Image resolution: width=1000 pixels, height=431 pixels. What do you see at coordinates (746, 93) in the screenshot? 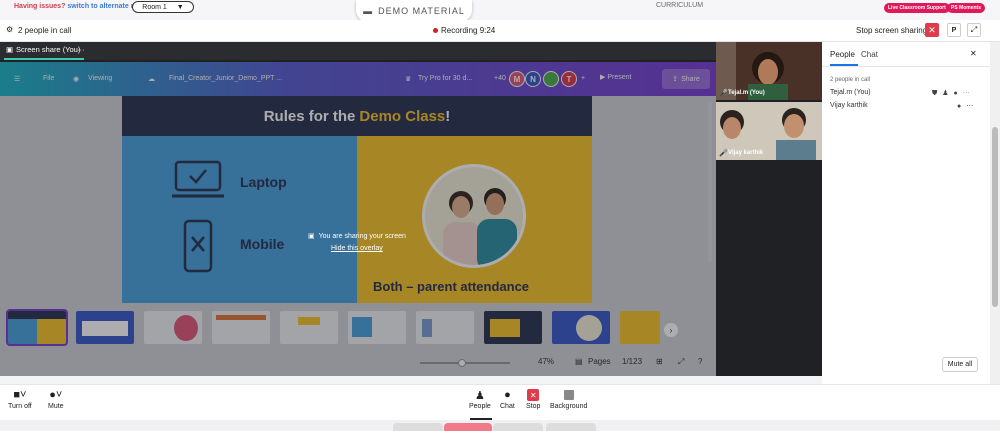
I see `participant-name: Tejal.m (You)` at bounding box center [746, 93].